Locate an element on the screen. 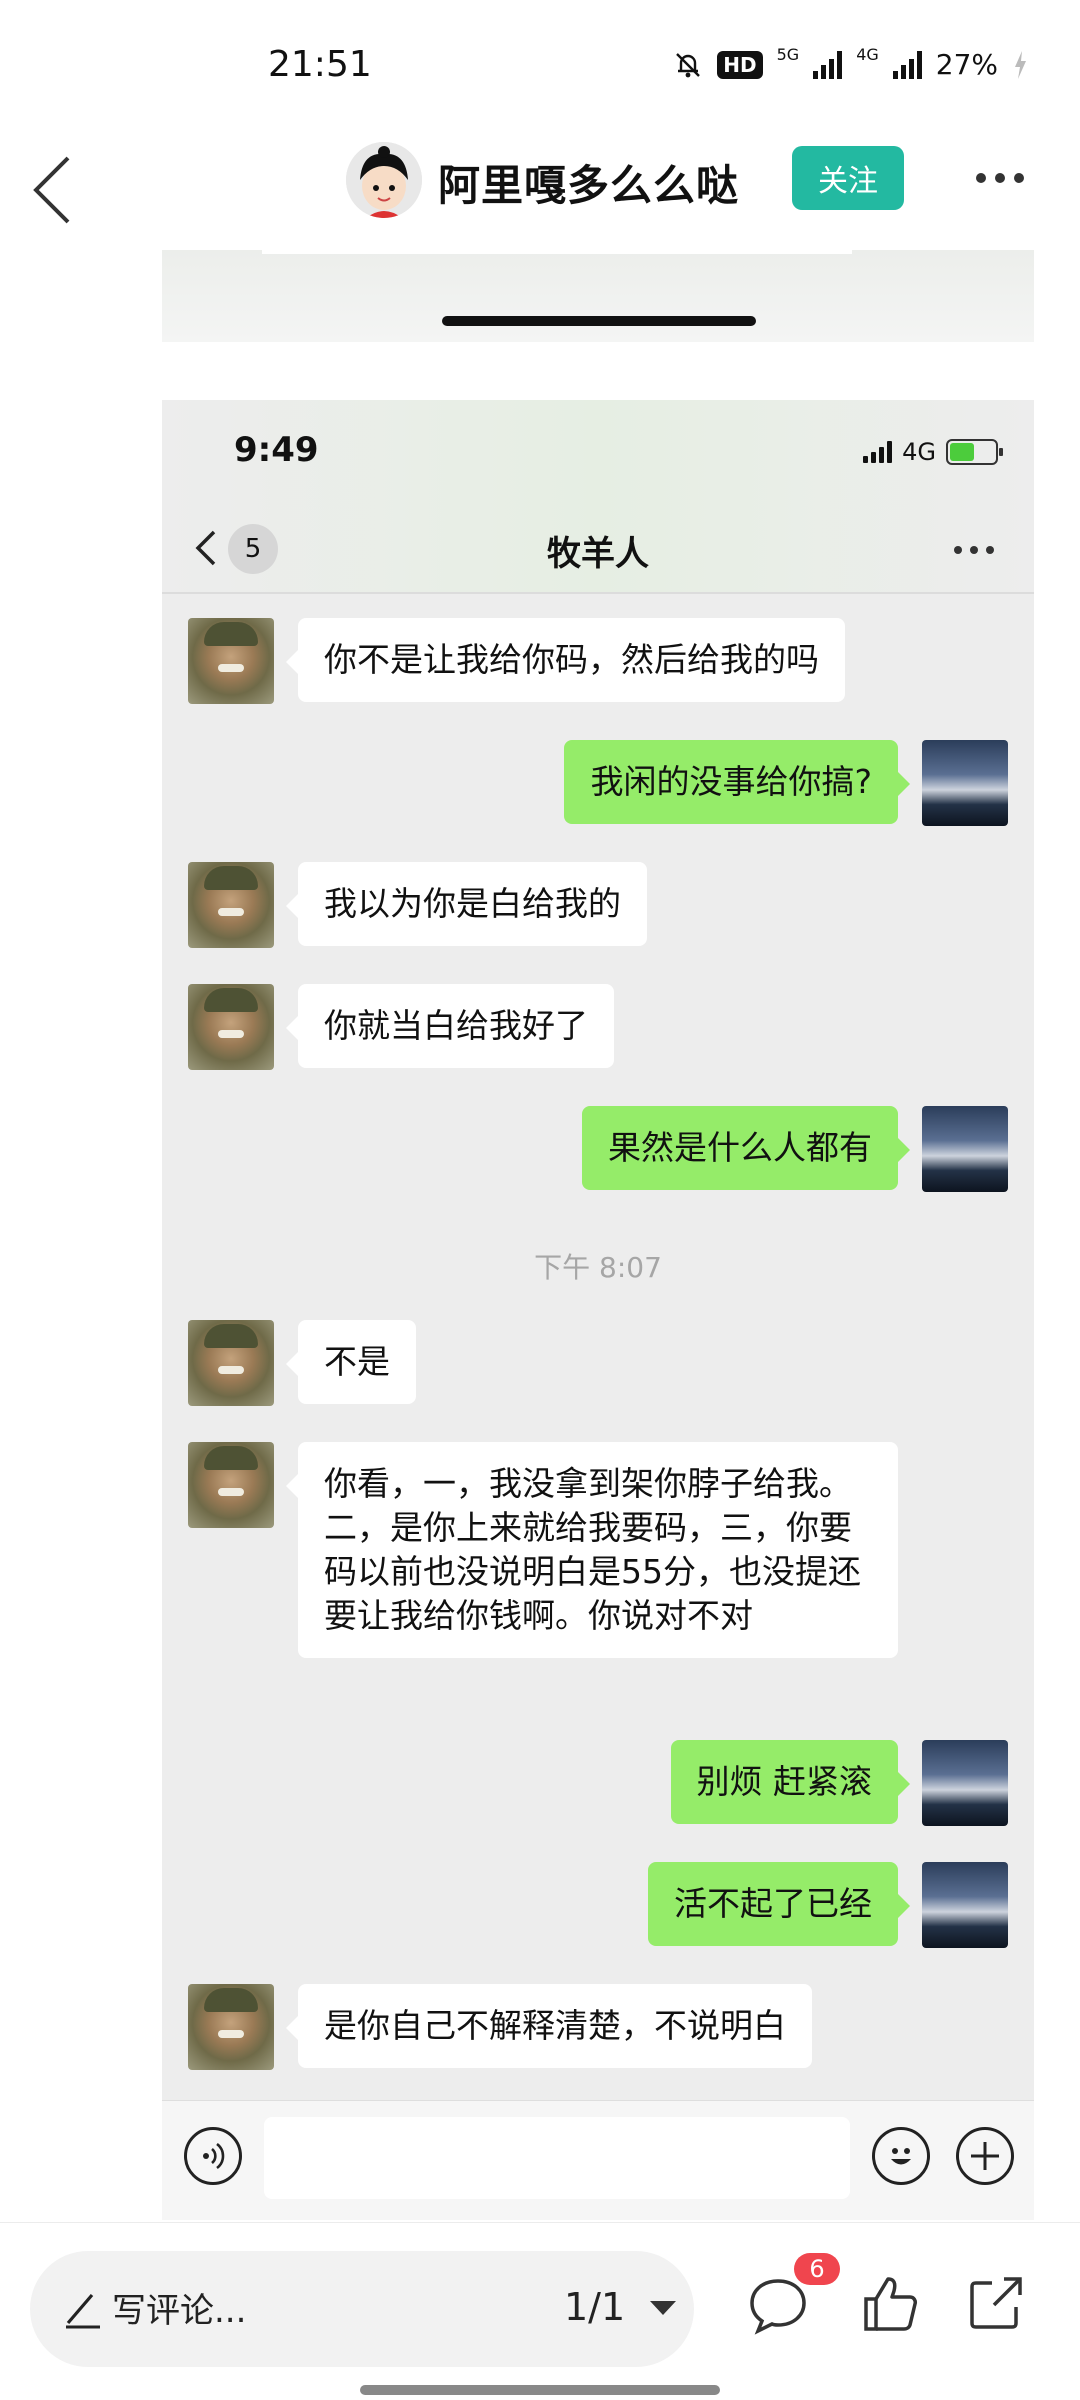 The height and width of the screenshot is (2400, 1080). voice-icon is located at coordinates (213, 2156).